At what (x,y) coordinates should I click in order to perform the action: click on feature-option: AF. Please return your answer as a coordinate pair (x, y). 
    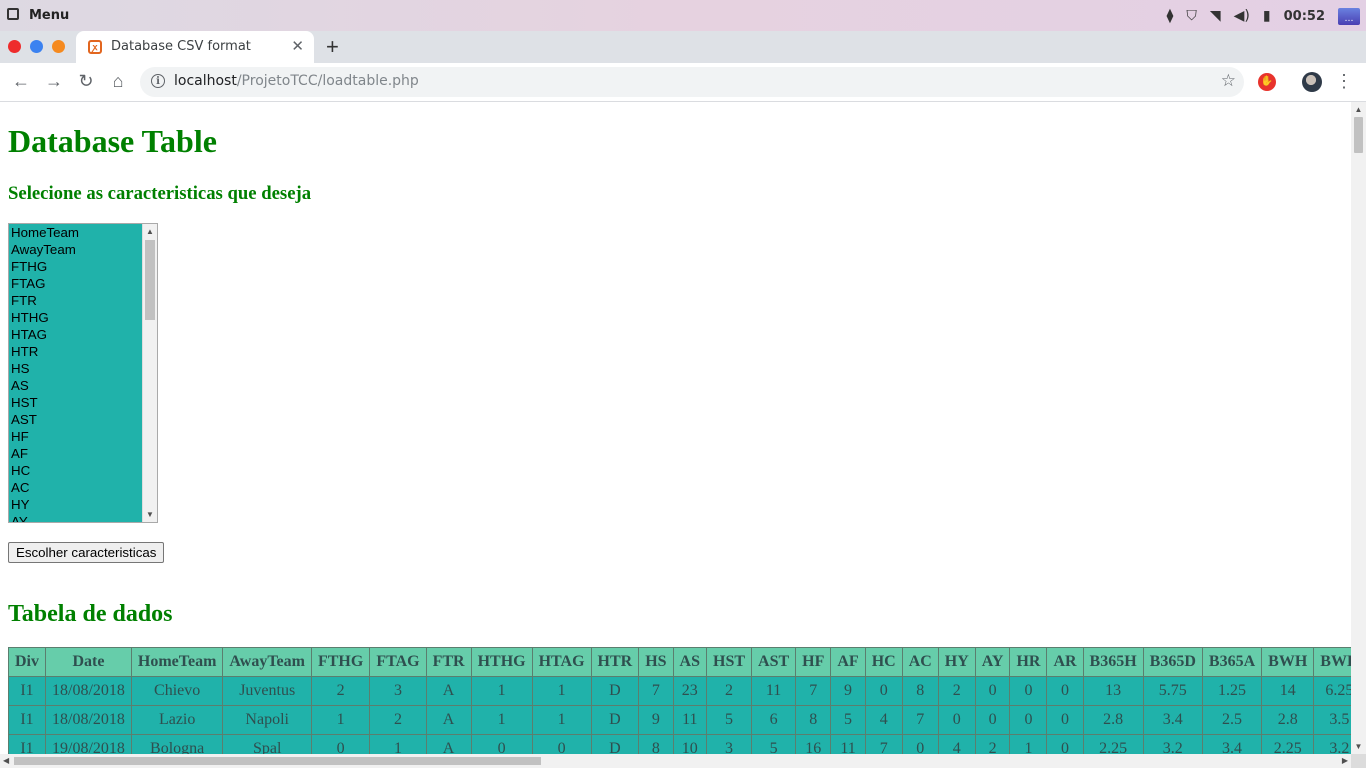
    Looking at the image, I should click on (83, 453).